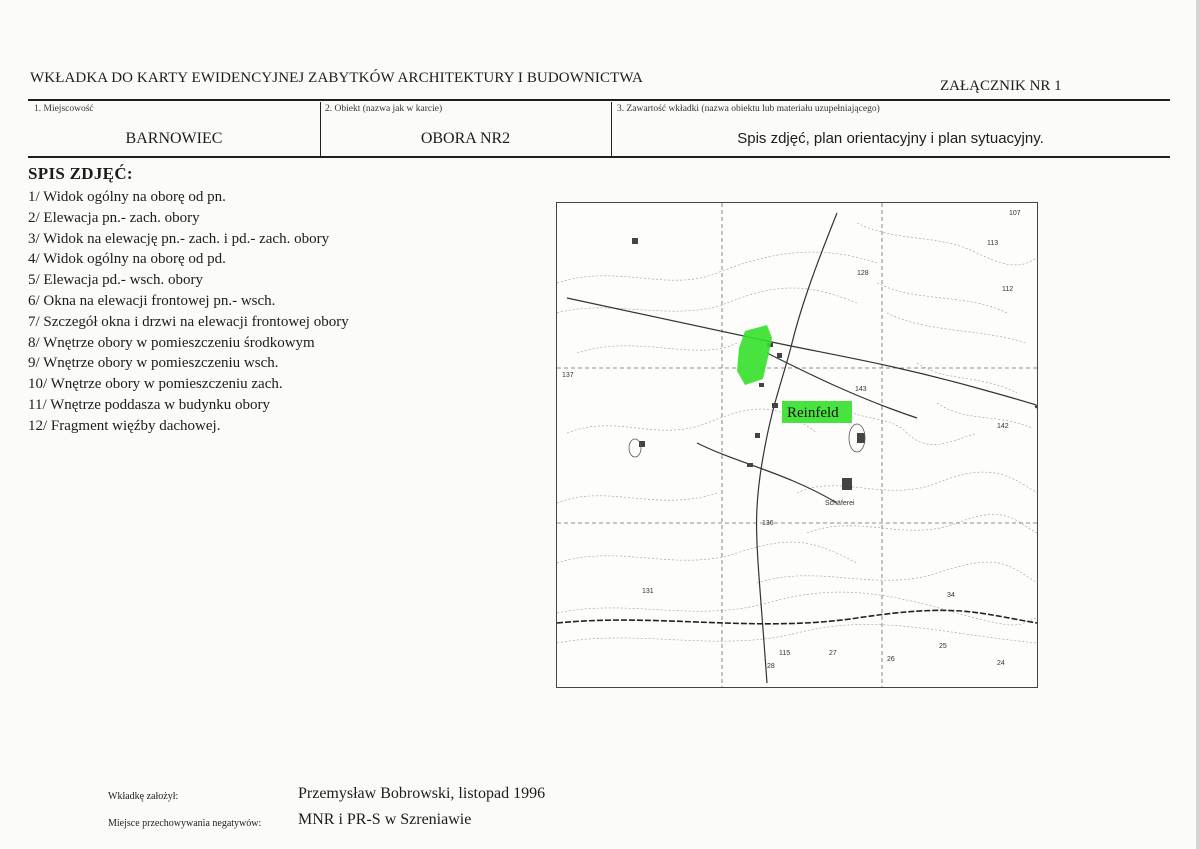 Image resolution: width=1199 pixels, height=849 pixels. I want to click on photo-list-item: 9/ Wnętrze obory w pomieszczeniu wsch., so click(153, 363).